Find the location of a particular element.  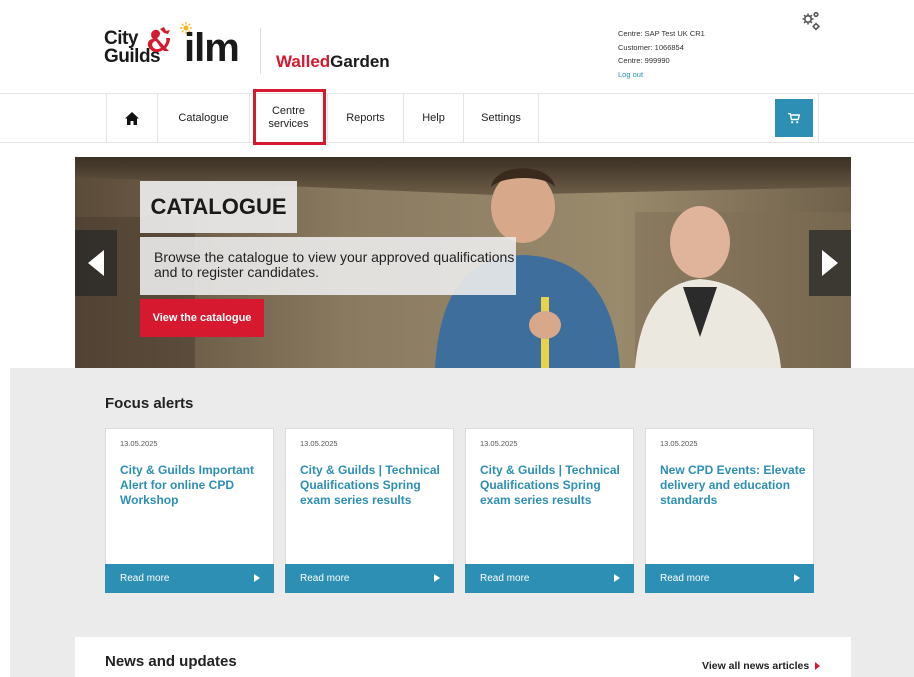

hero-title: CATALOGUE is located at coordinates (218, 206).